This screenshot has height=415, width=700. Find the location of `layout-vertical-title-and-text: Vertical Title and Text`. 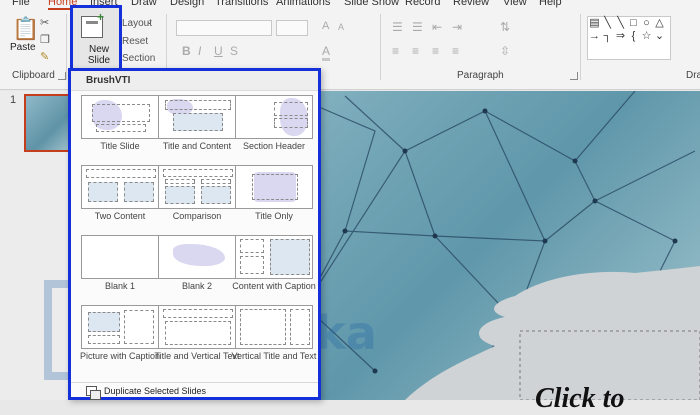

layout-vertical-title-and-text: Vertical Title and Text is located at coordinates (274, 338).